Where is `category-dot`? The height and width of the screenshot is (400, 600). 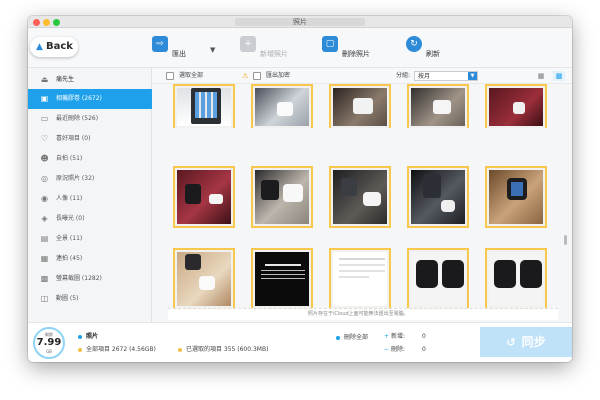 category-dot is located at coordinates (80, 337).